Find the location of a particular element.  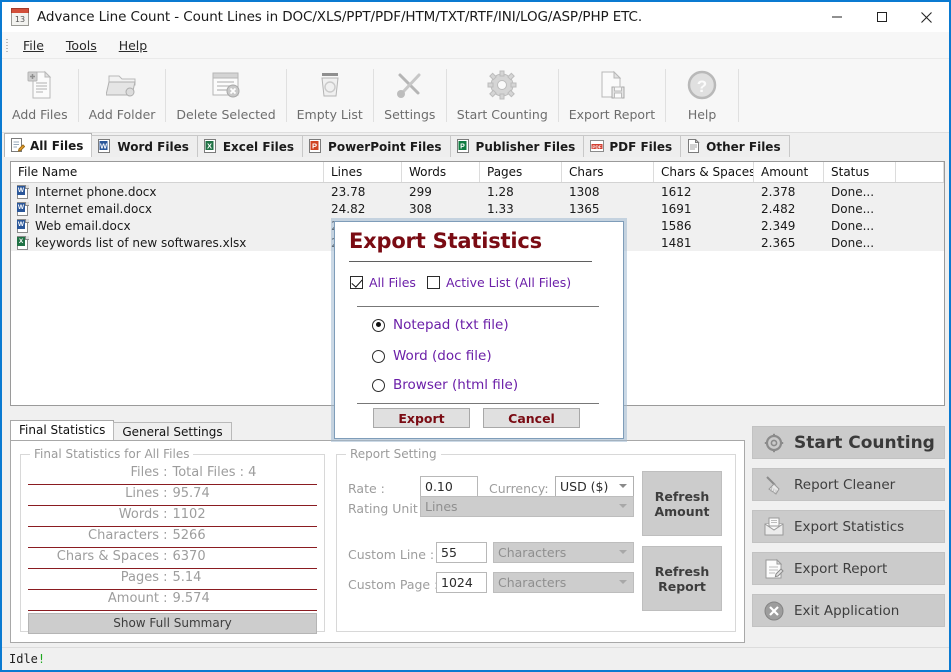

checkbox-all-files: All Files is located at coordinates (383, 282).